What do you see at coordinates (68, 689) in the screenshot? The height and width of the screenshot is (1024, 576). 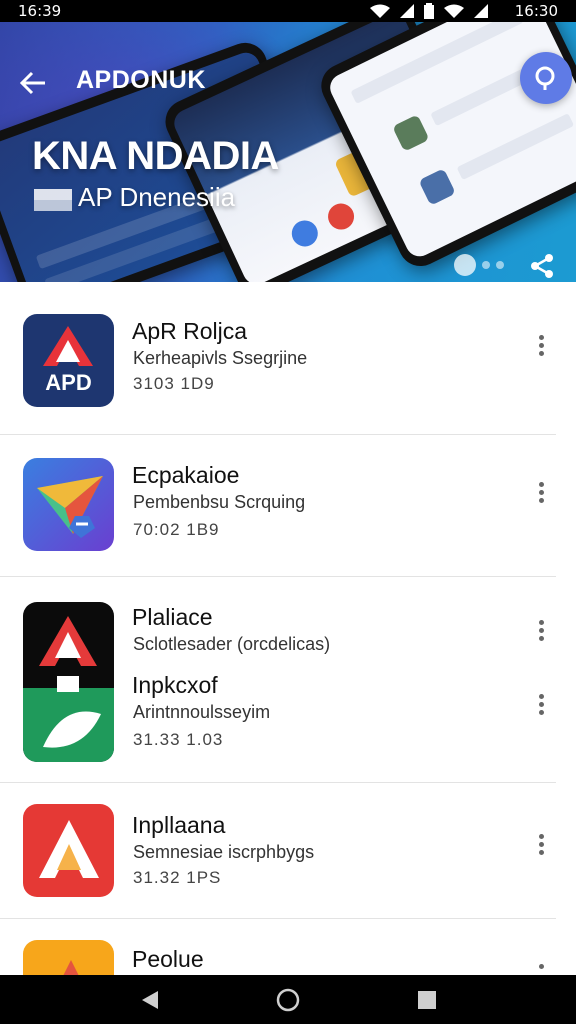 I see `red-a-graphic` at bounding box center [68, 689].